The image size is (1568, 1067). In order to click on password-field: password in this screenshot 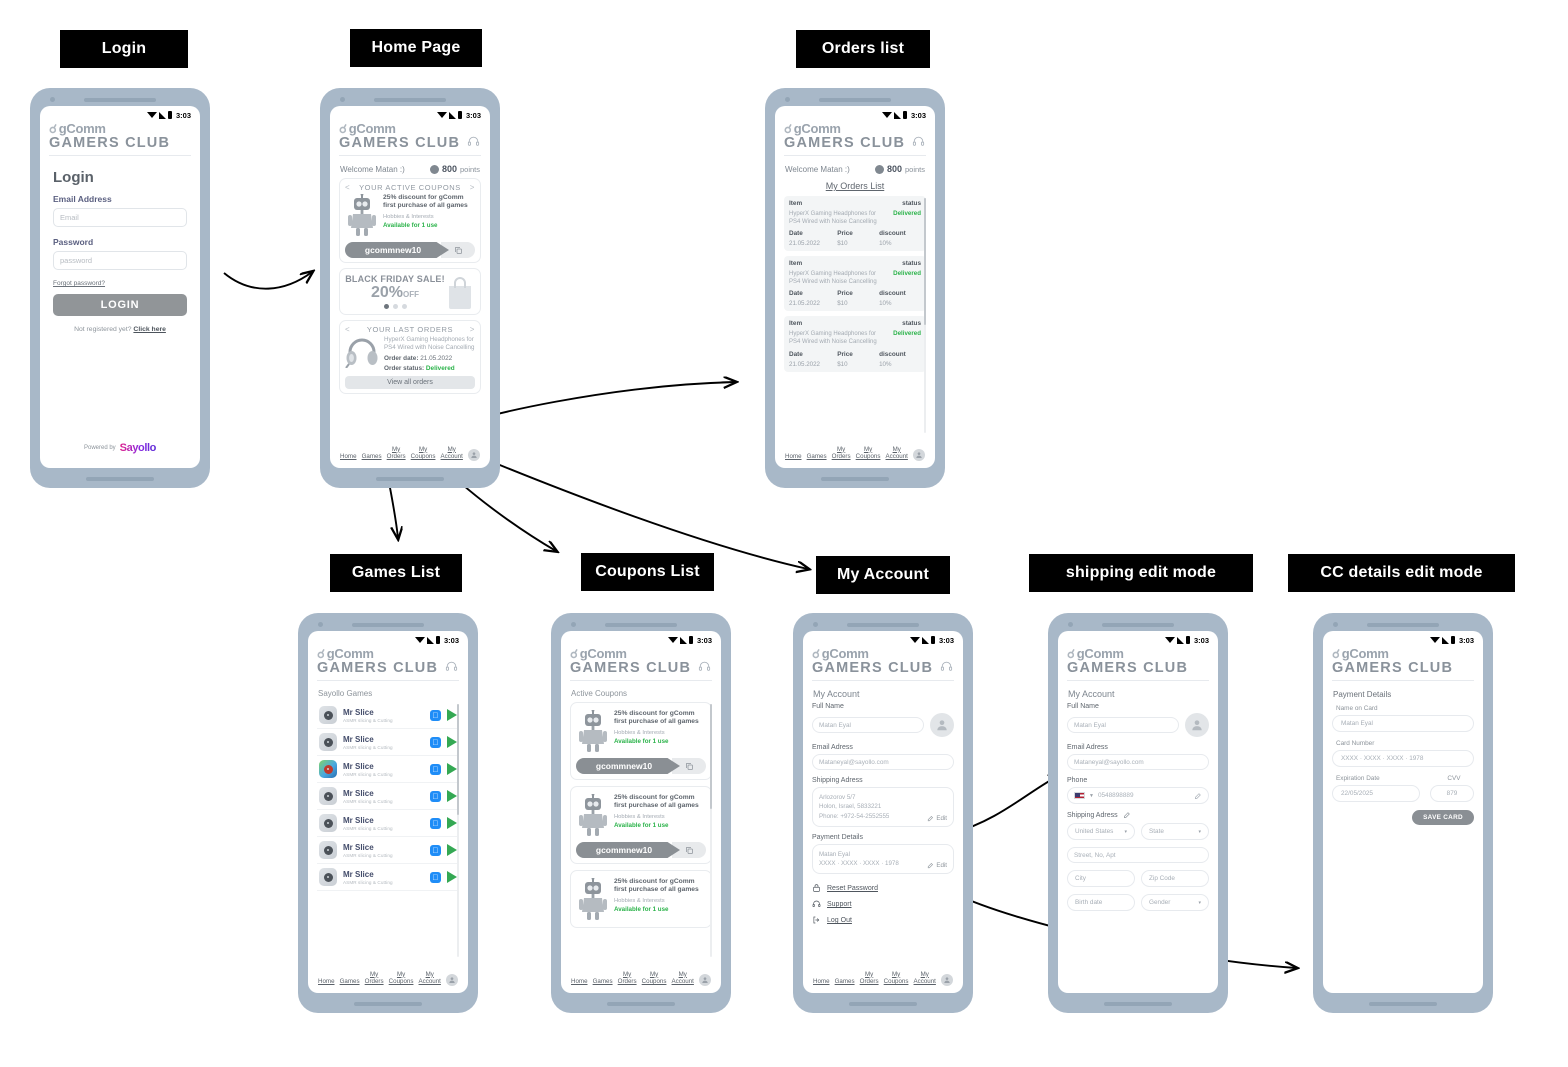, I will do `click(120, 260)`.